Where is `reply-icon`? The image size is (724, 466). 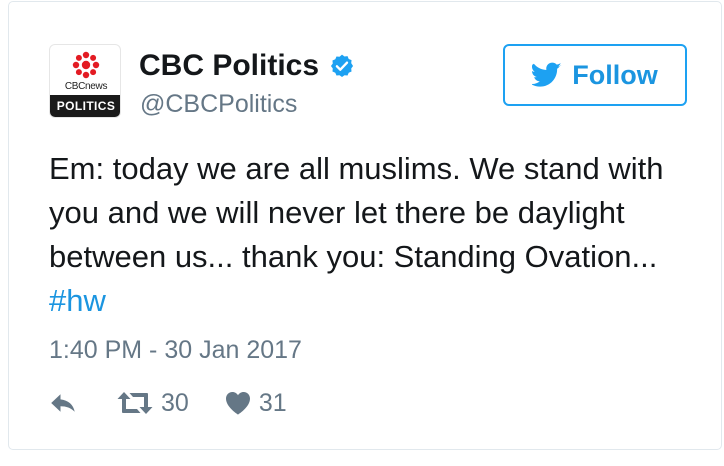 reply-icon is located at coordinates (63, 403).